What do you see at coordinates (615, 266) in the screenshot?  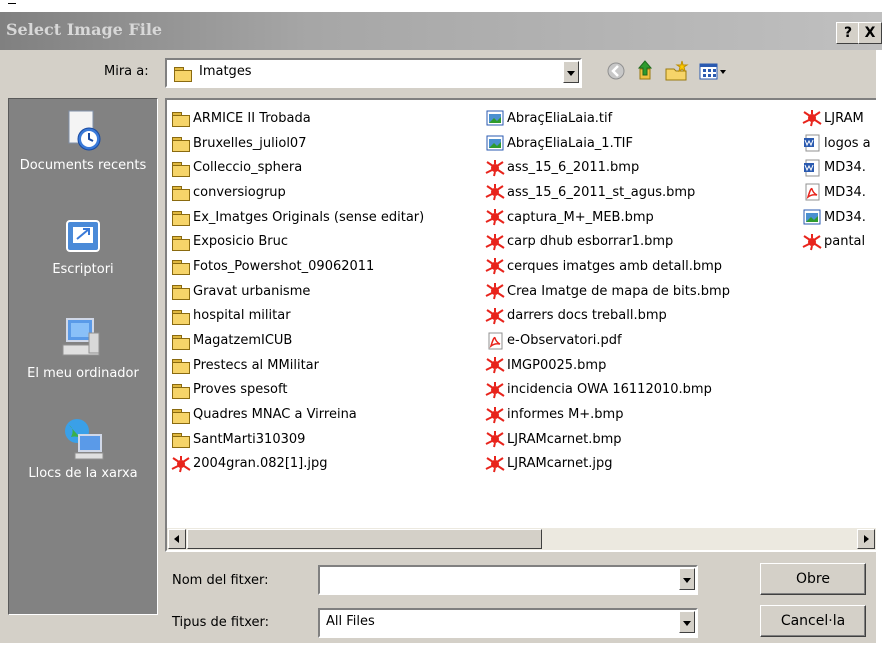 I see `file-name: cerques imatges amb detall.bmp` at bounding box center [615, 266].